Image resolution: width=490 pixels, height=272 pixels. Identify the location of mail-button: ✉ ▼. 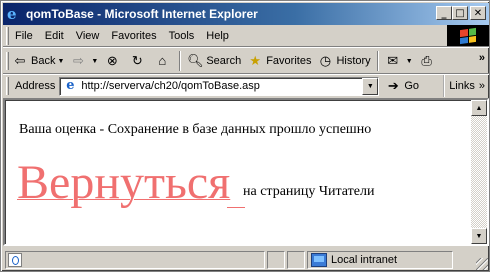
(399, 61).